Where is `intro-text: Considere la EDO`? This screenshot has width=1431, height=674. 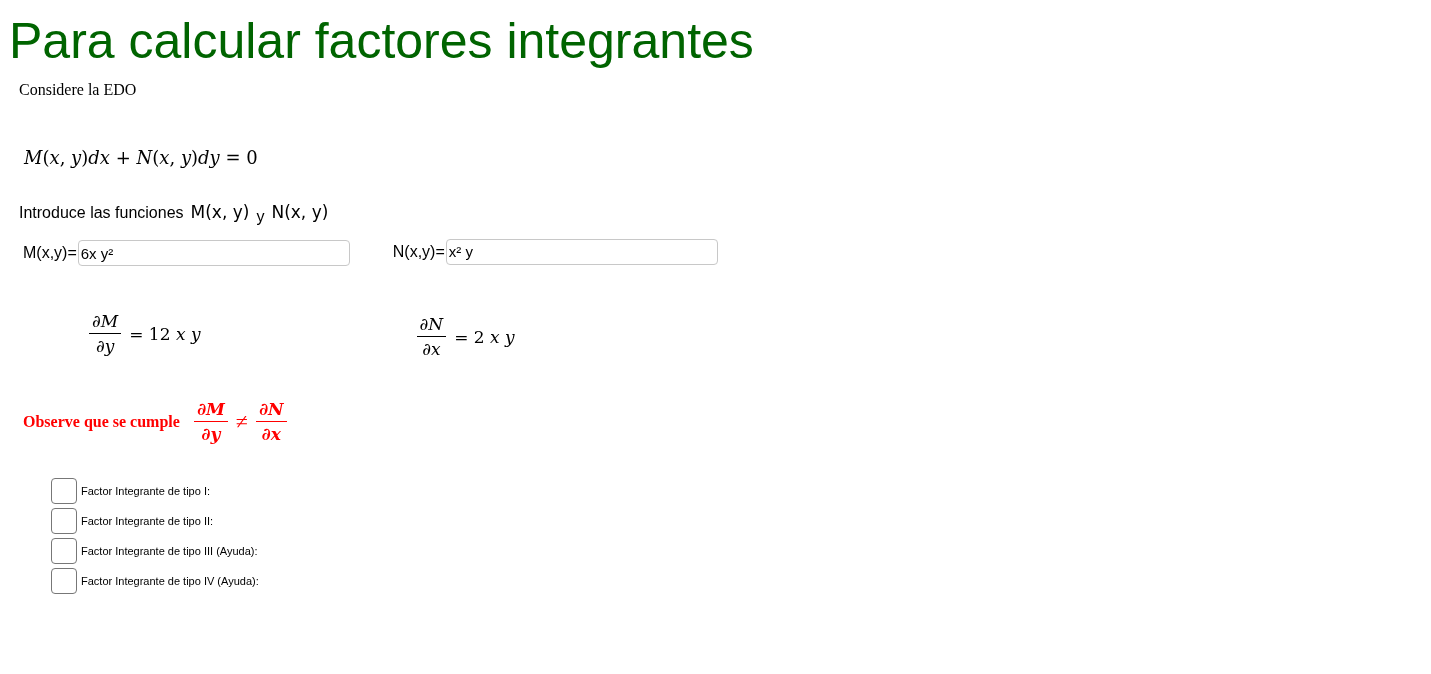 intro-text: Considere la EDO is located at coordinates (78, 90).